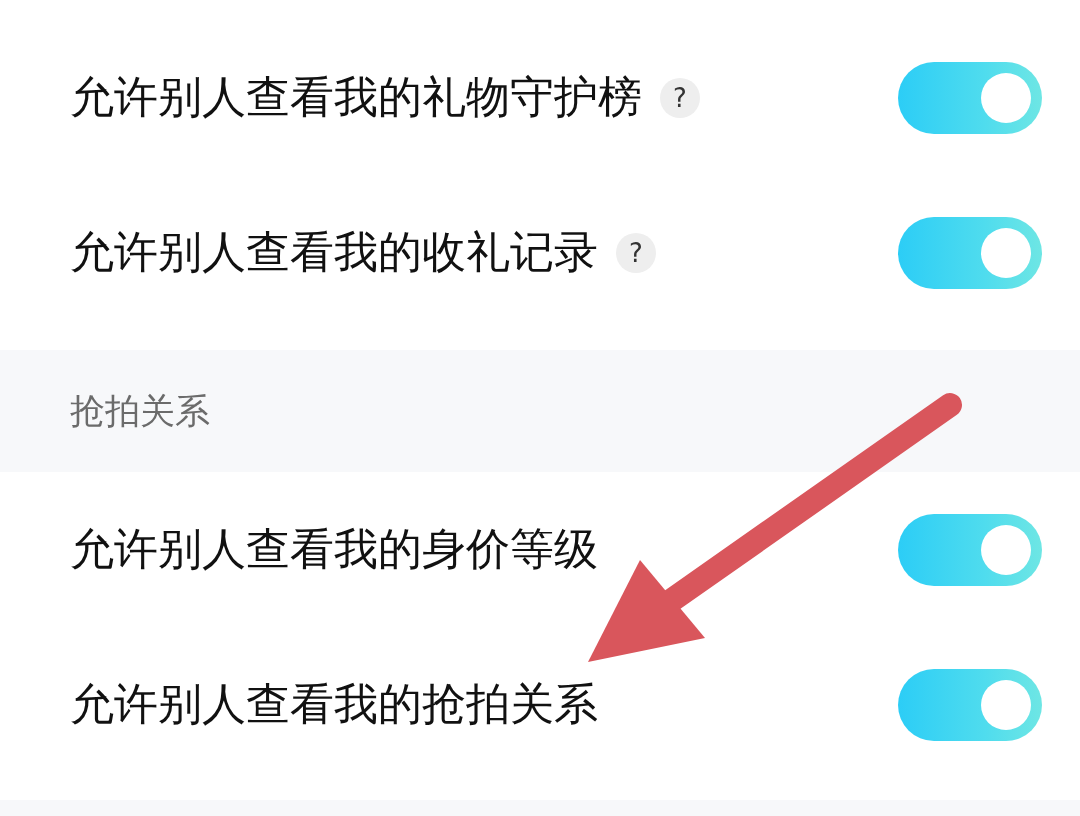  Describe the element at coordinates (140, 411) in the screenshot. I see `section-title: 抢拍关系` at that location.